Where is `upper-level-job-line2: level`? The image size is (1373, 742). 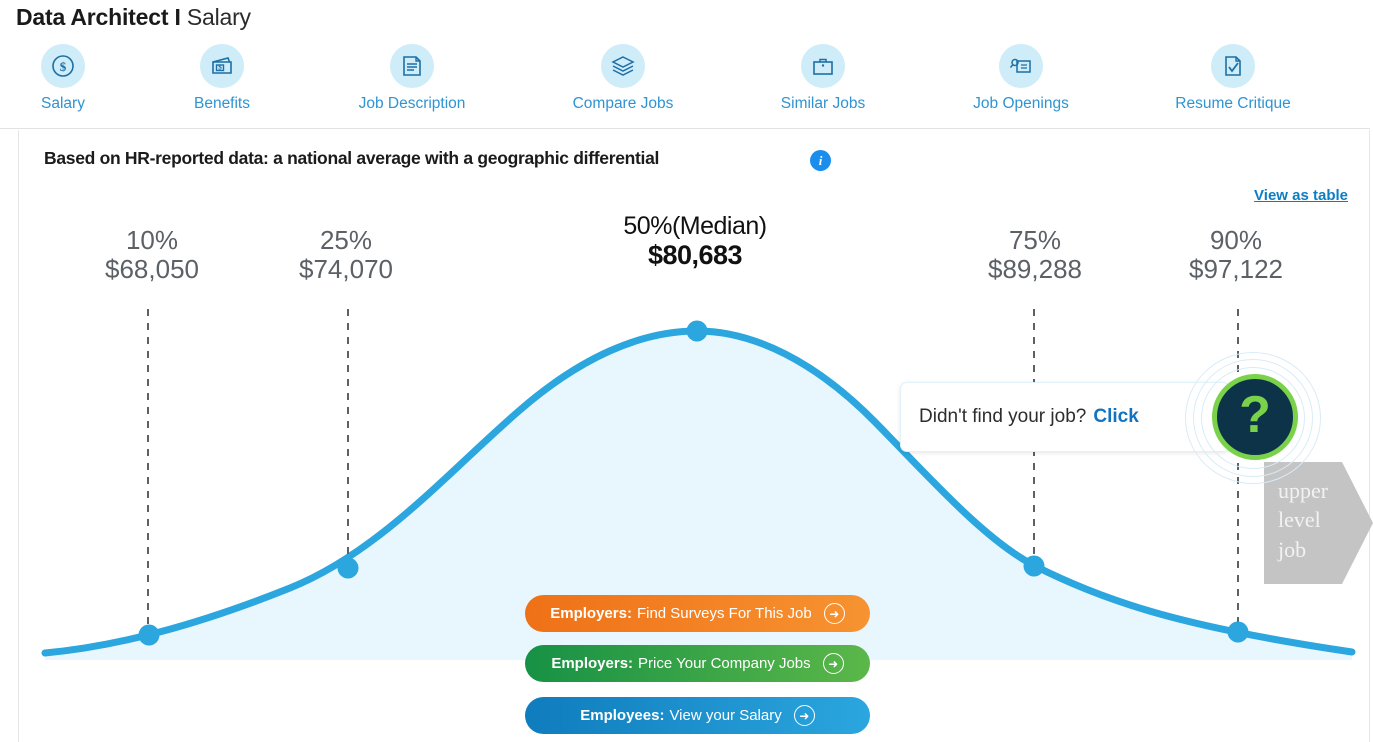 upper-level-job-line2: level is located at coordinates (1299, 520).